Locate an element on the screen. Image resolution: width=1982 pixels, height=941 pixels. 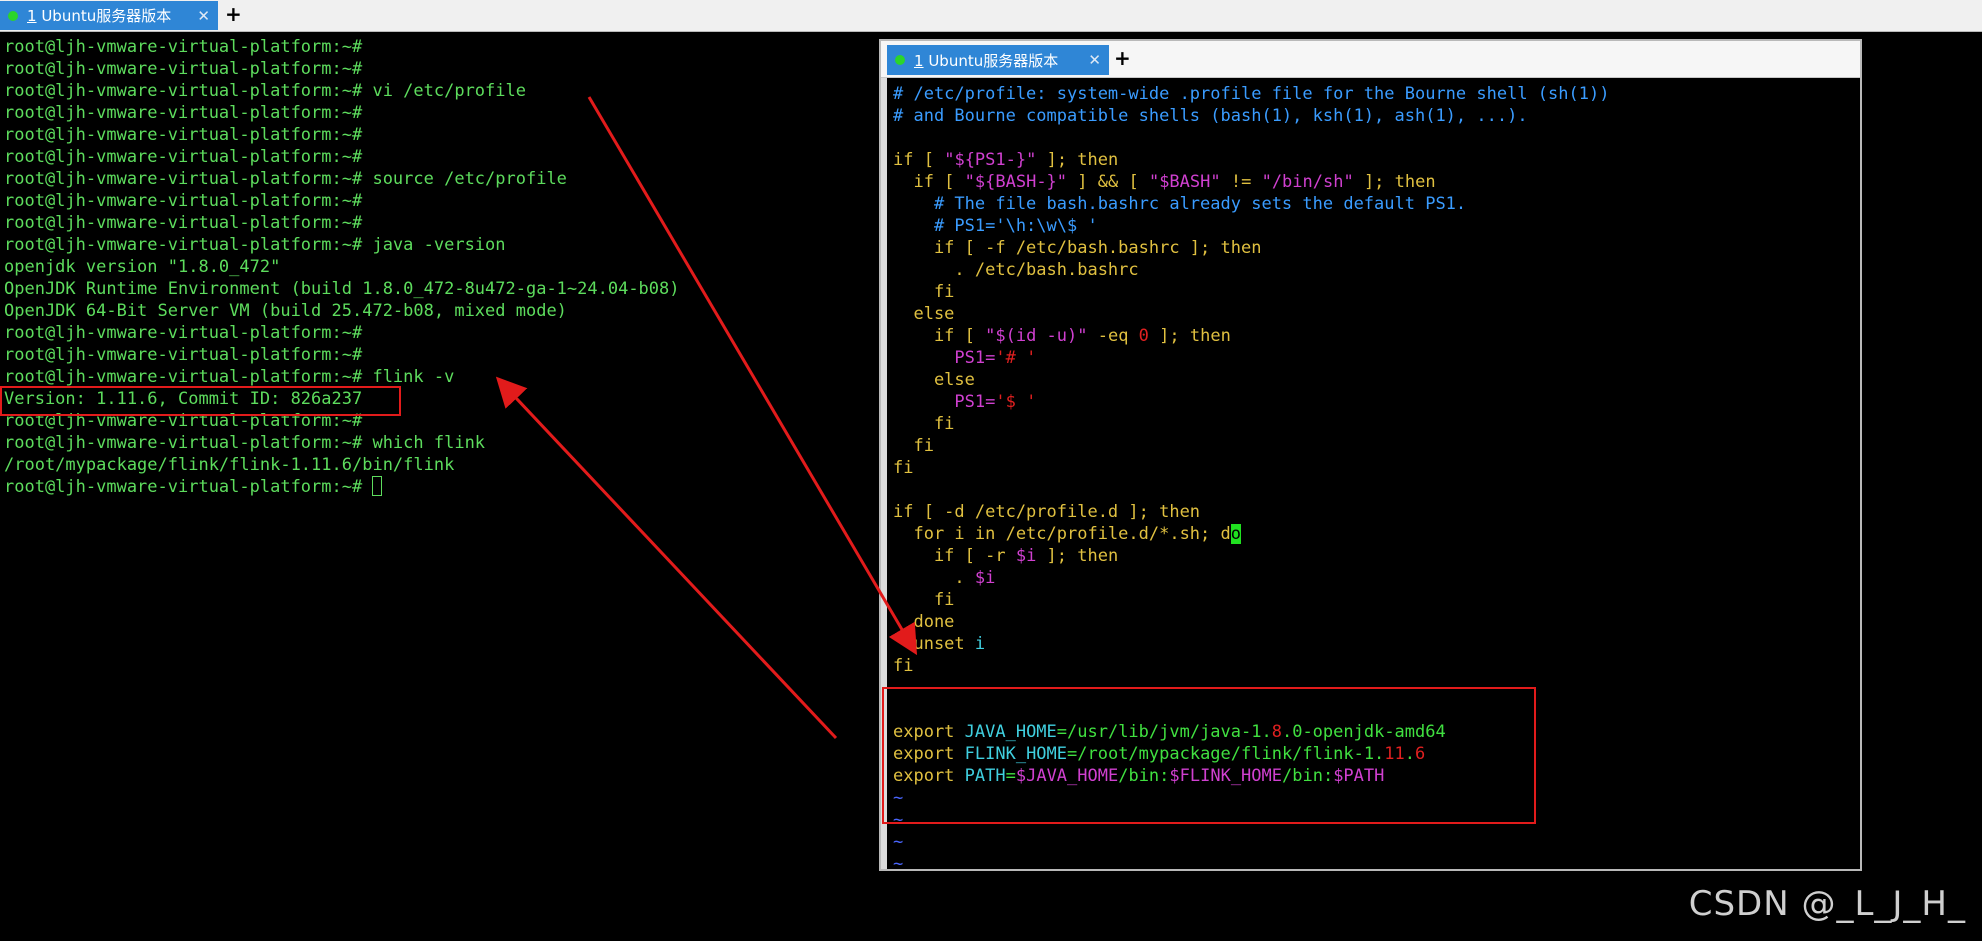
watermark: CSDN @_L_J_H_ is located at coordinates (1827, 904).